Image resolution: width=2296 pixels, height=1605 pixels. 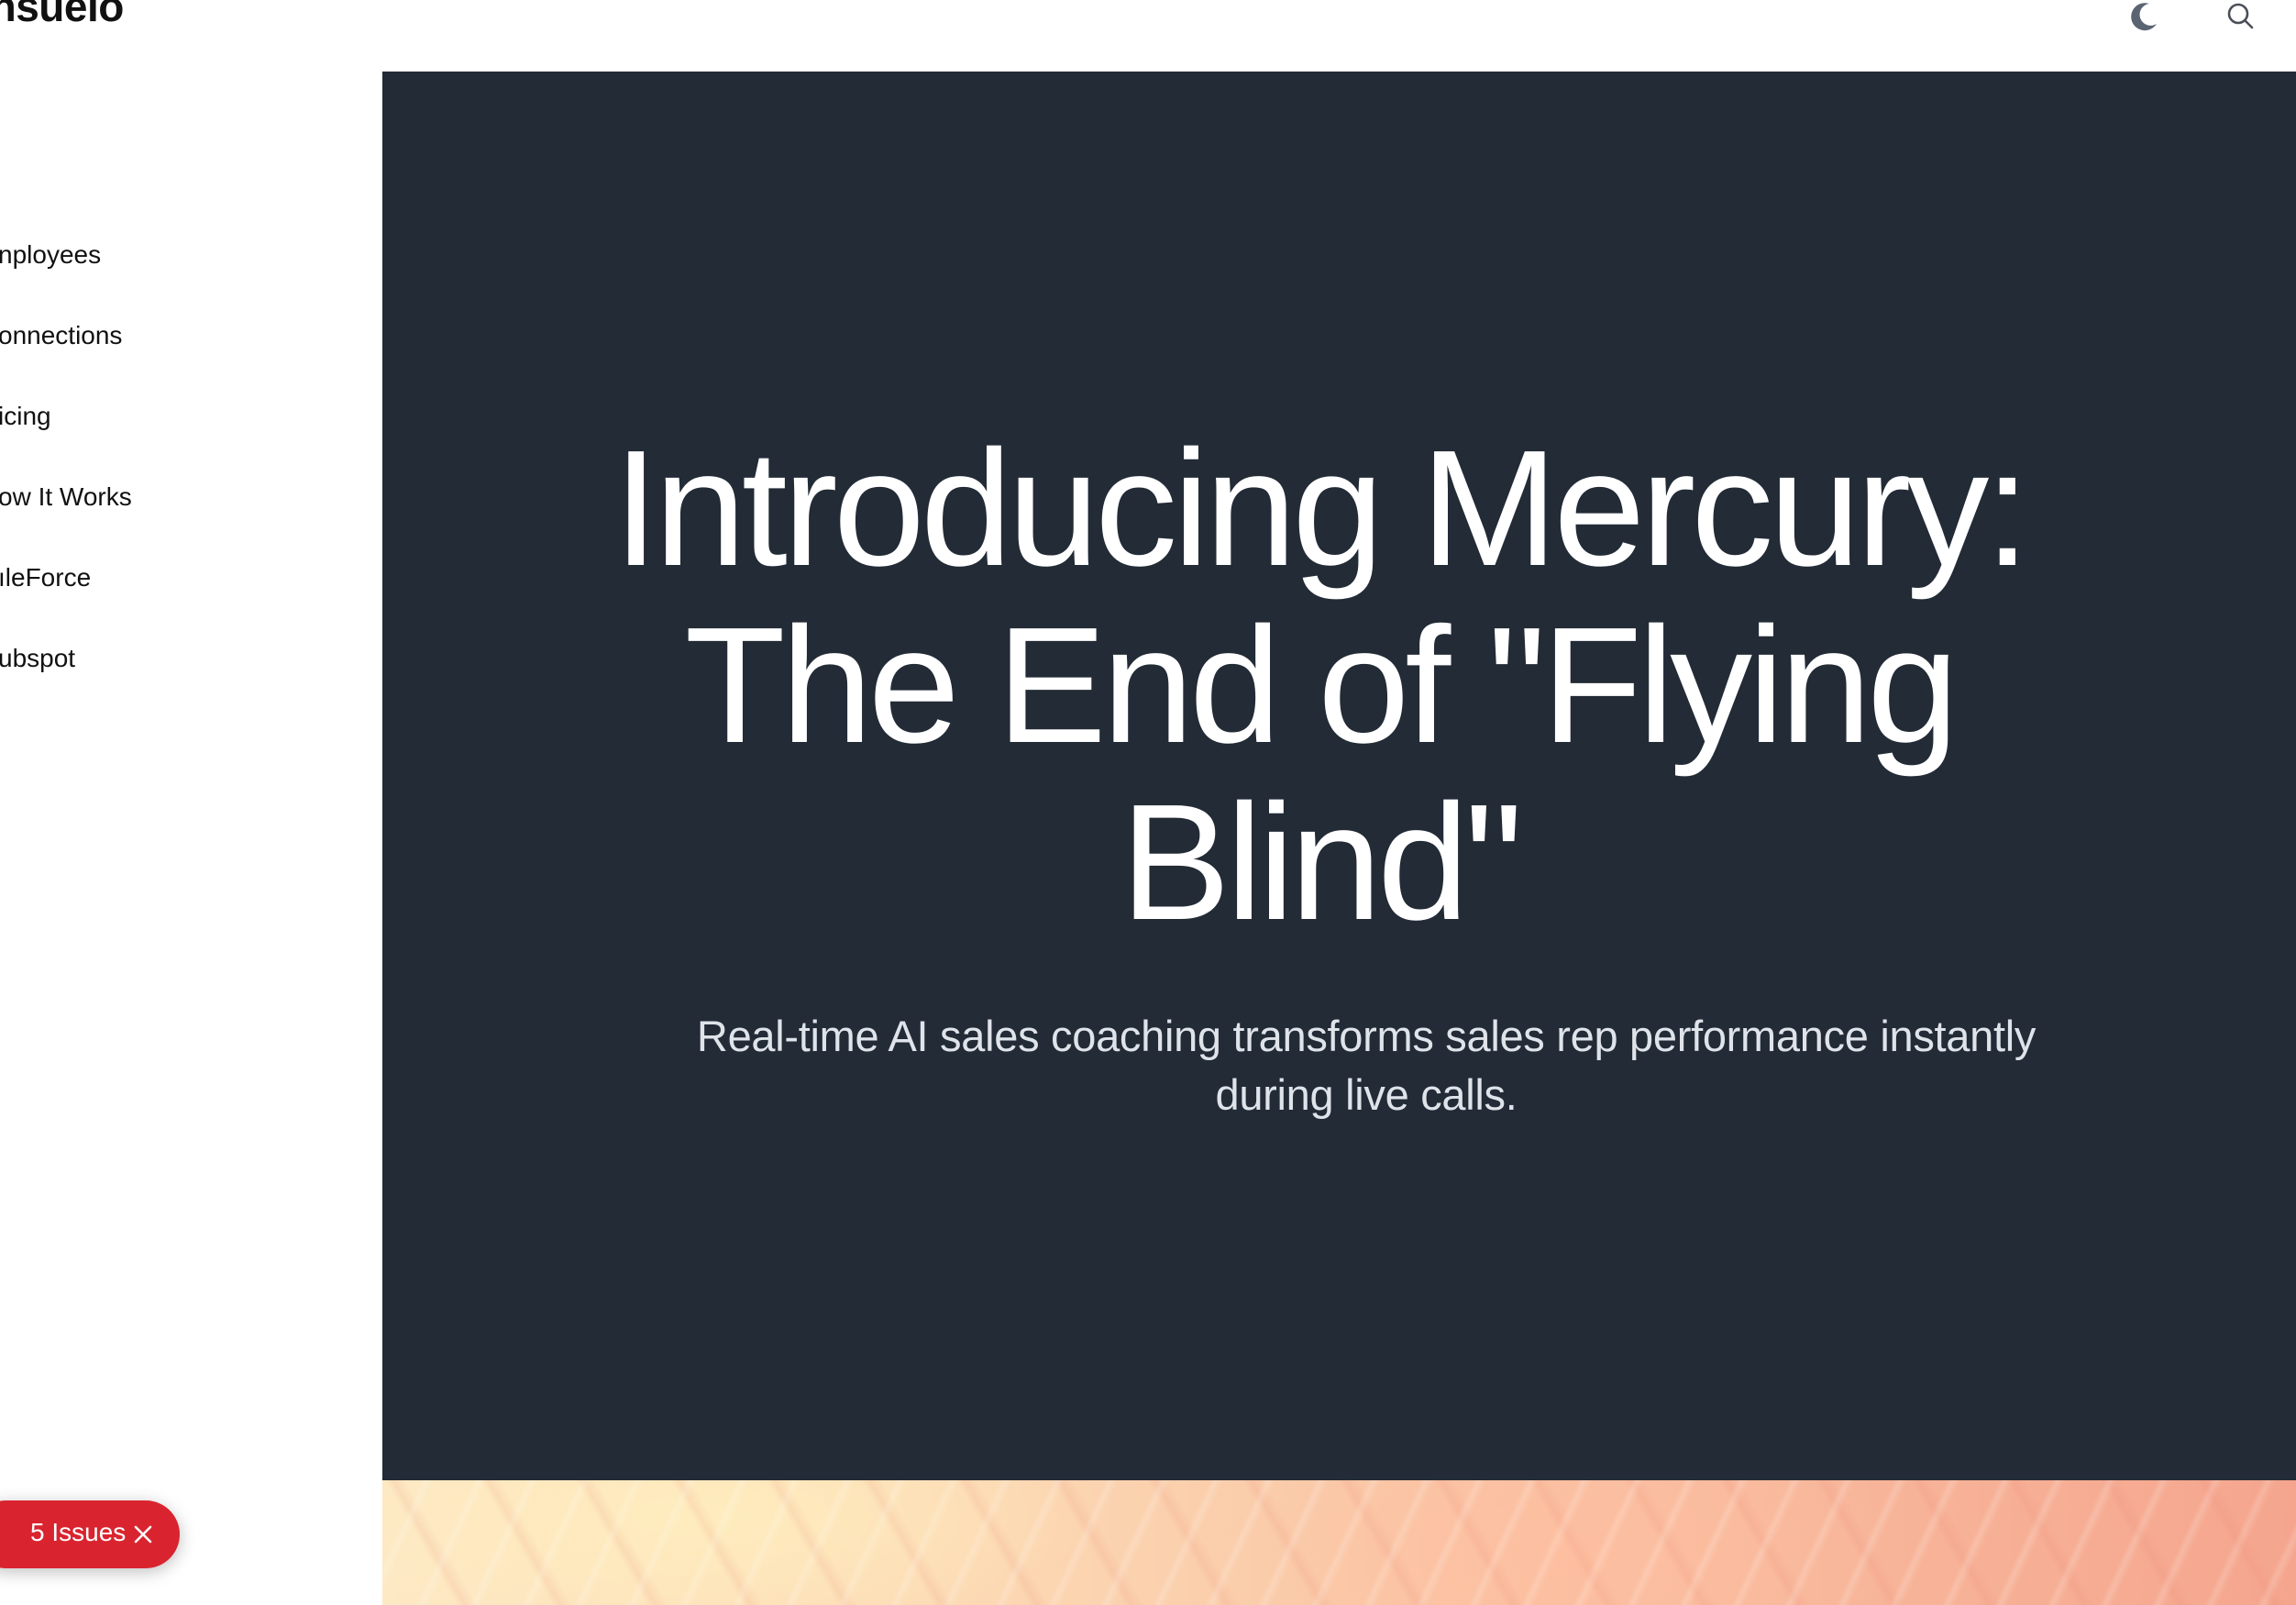 I want to click on theme-toggle-button, so click(x=2144, y=19).